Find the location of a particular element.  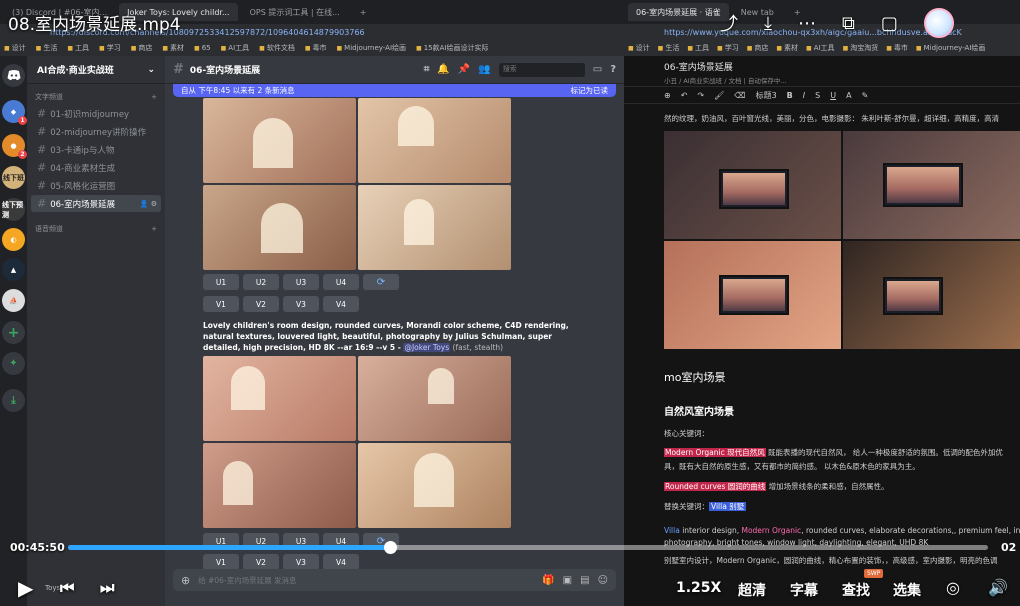

channel-item: #02-midjourney讲阶操作 is located at coordinates (96, 131).